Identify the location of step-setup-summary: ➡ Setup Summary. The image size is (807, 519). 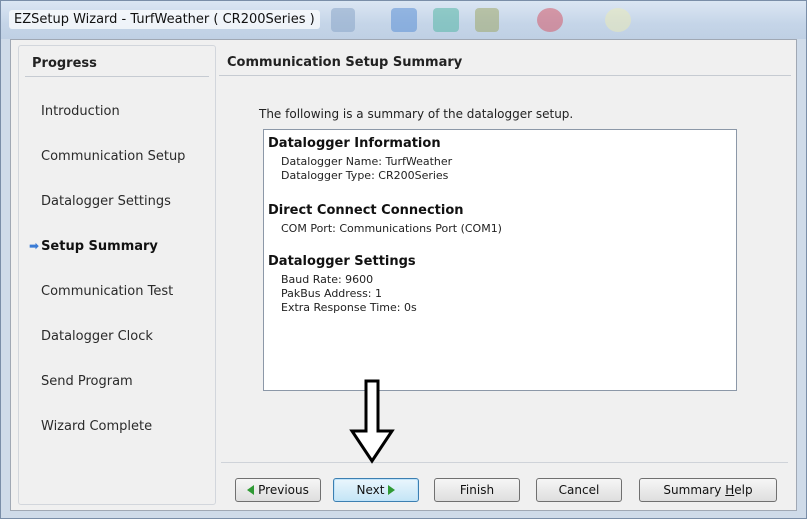
(93, 246).